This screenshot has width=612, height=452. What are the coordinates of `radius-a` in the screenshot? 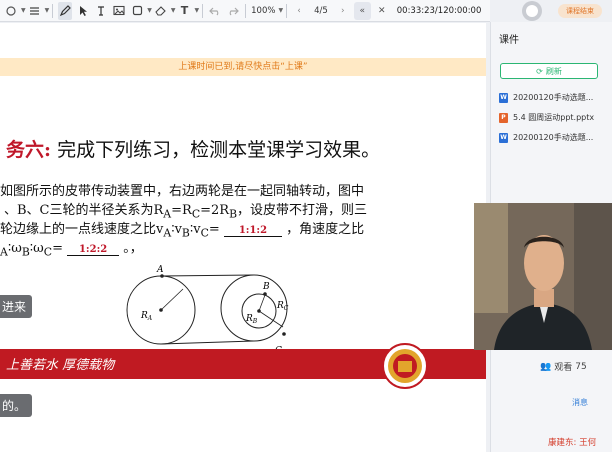 It's located at (172, 299).